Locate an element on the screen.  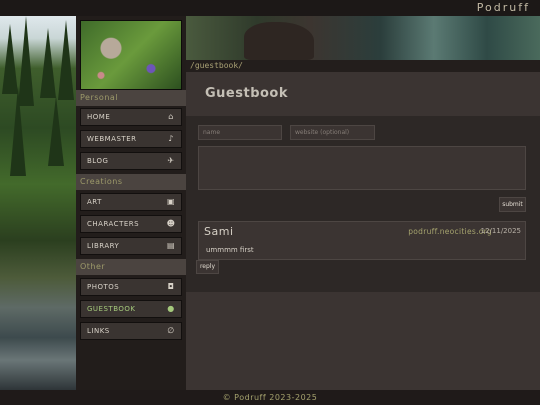
reply-button: reply is located at coordinates (207, 267).